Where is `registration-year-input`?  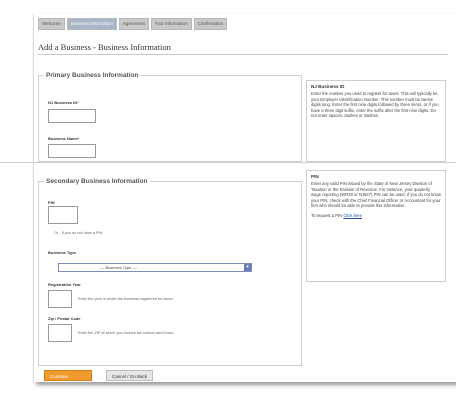
registration-year-input is located at coordinates (60, 299).